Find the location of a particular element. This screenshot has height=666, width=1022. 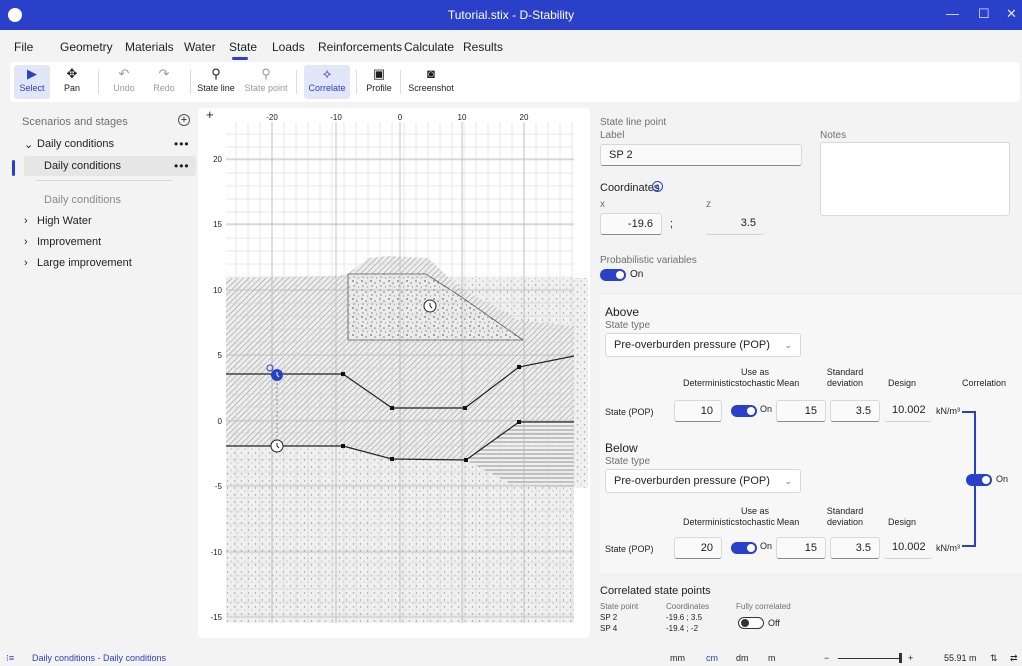

col-fully-correlated: Fully correlated is located at coordinates (763, 606).